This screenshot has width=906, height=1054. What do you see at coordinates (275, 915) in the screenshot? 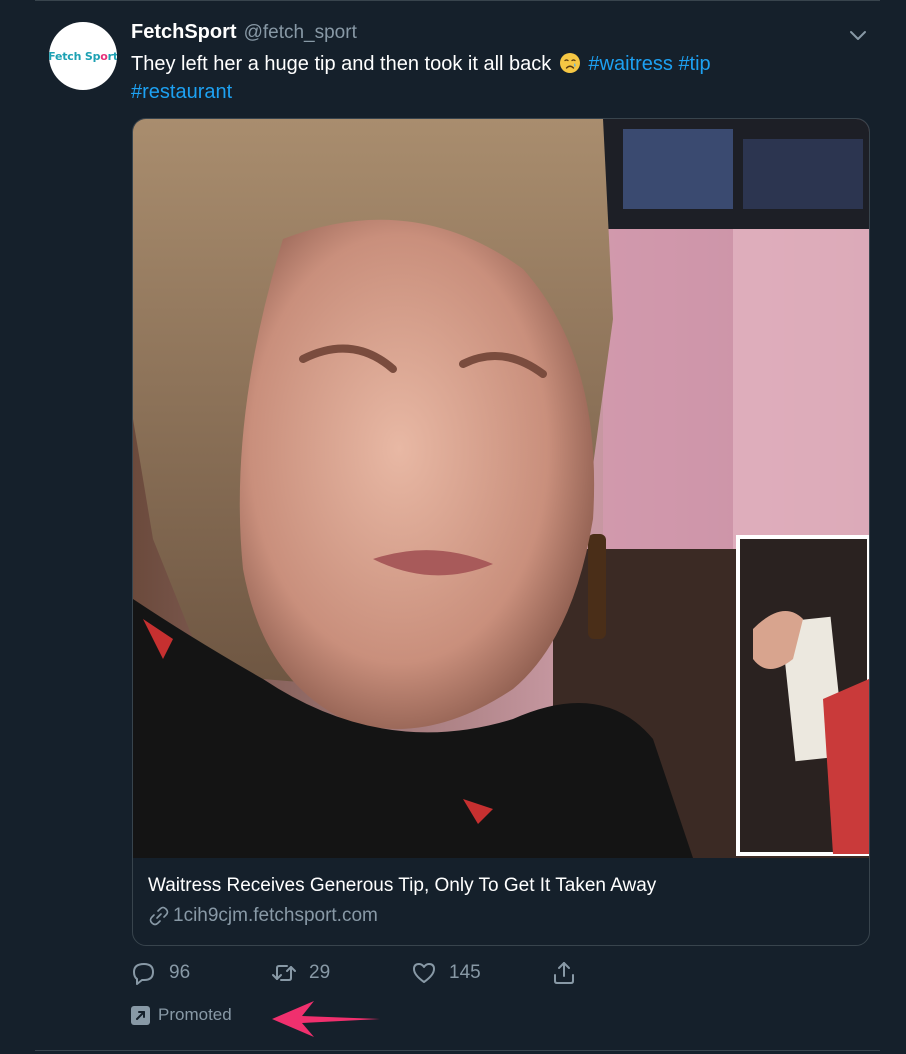
I see `card-link-text: 1cih9cjm.fetchsport.com` at bounding box center [275, 915].